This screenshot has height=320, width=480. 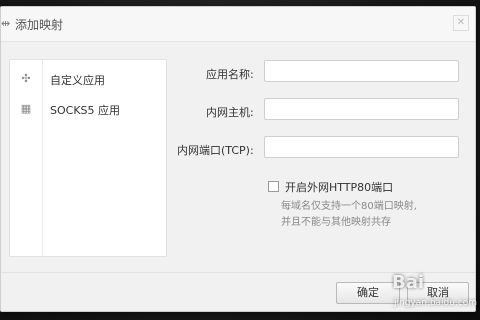 What do you see at coordinates (215, 150) in the screenshot?
I see `port-label: 内网端口(TCP):` at bounding box center [215, 150].